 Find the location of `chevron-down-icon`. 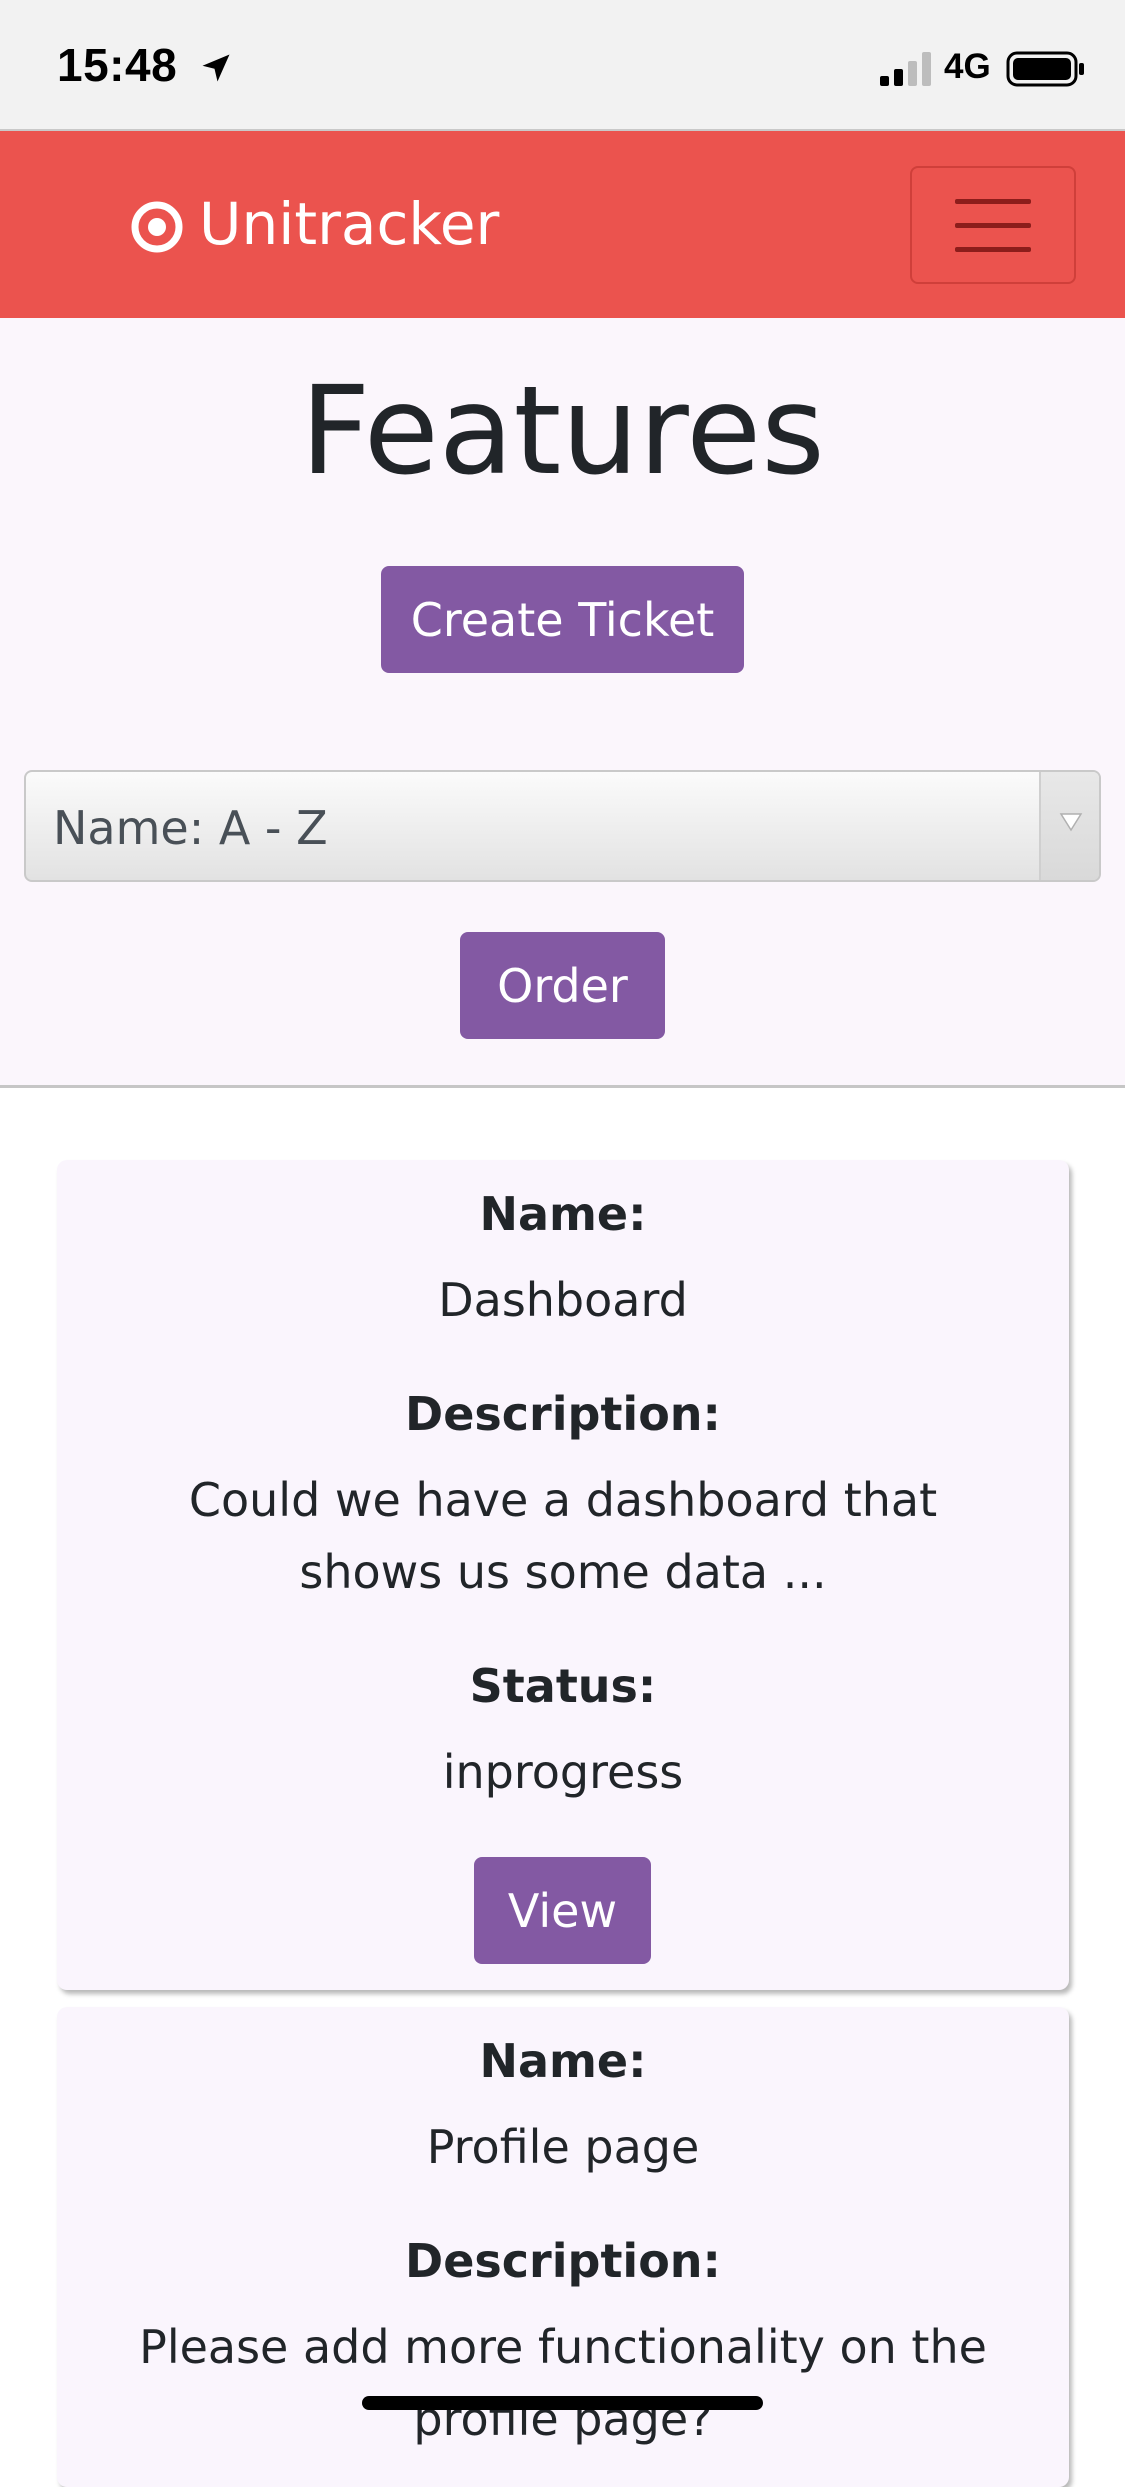

chevron-down-icon is located at coordinates (1071, 822).